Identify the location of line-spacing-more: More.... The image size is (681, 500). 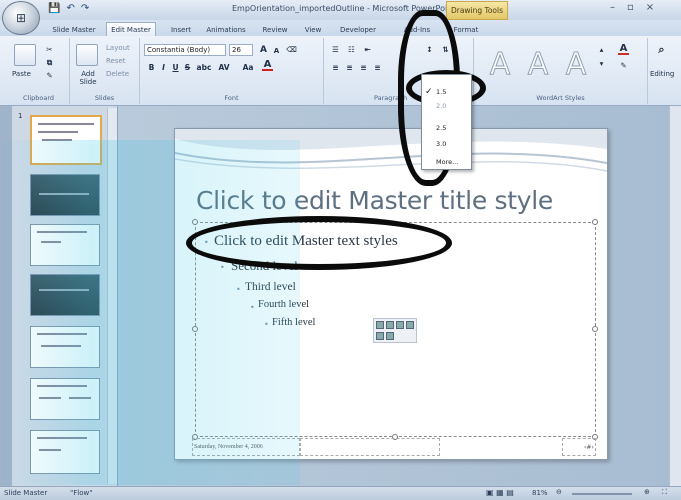
(446, 162).